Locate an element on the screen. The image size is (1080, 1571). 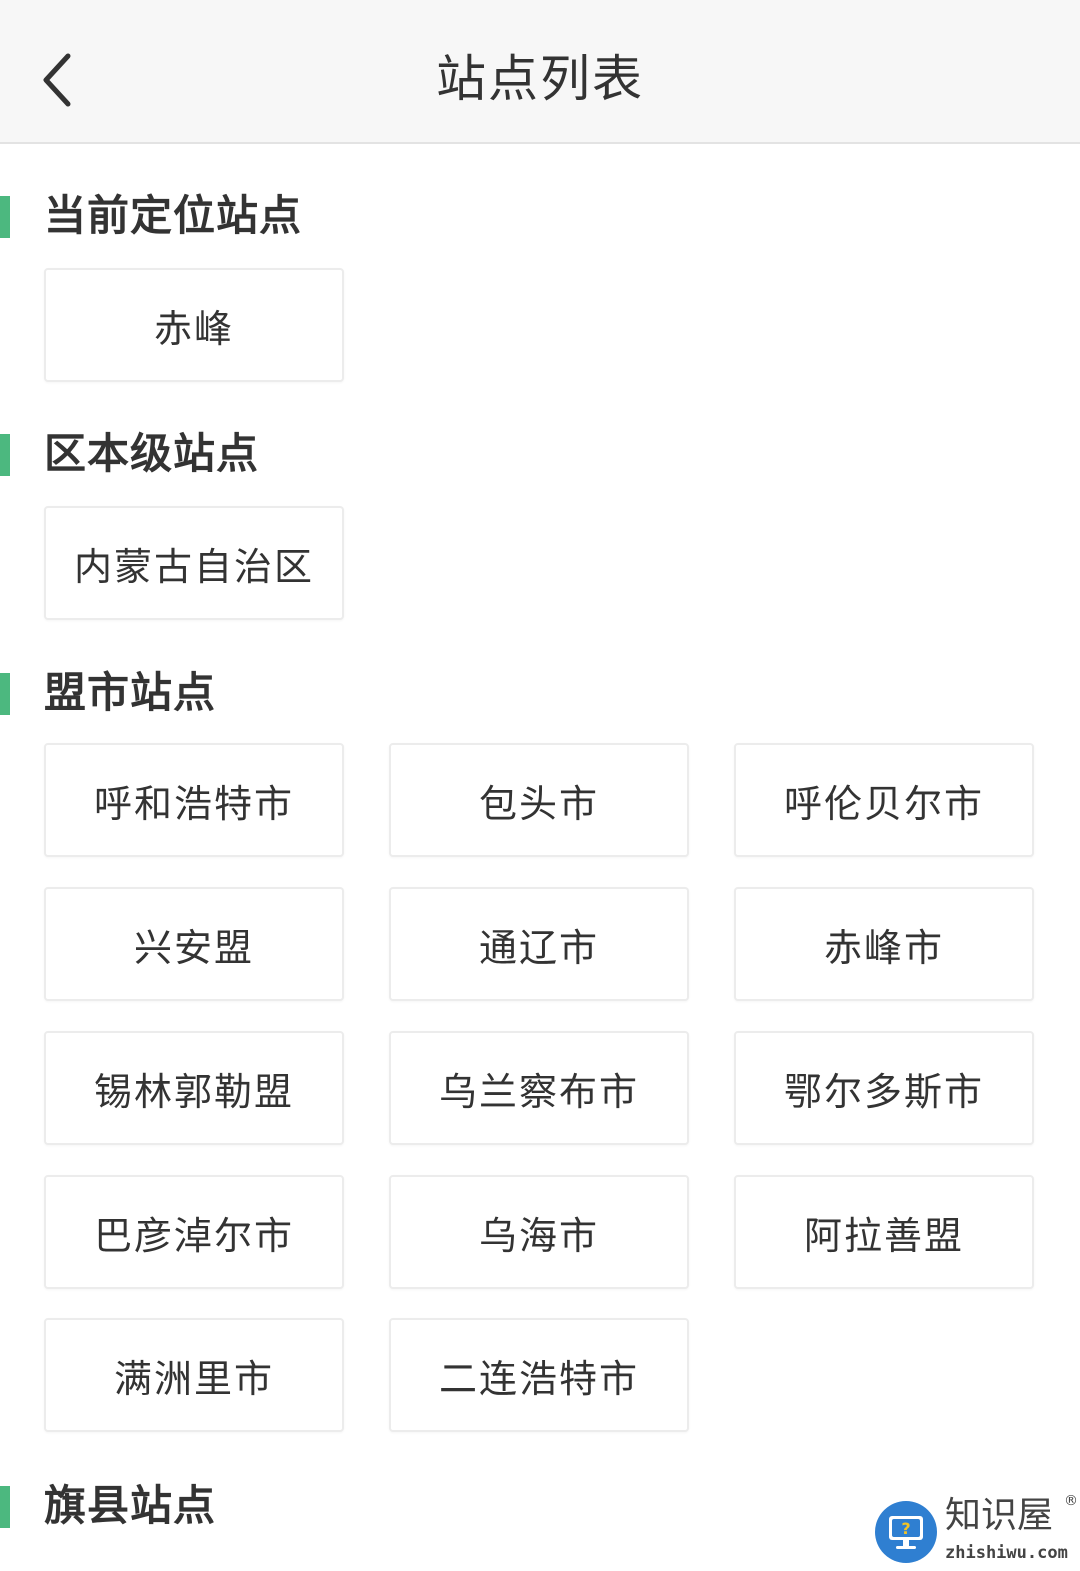
page-title: 站点列表 is located at coordinates (540, 79).